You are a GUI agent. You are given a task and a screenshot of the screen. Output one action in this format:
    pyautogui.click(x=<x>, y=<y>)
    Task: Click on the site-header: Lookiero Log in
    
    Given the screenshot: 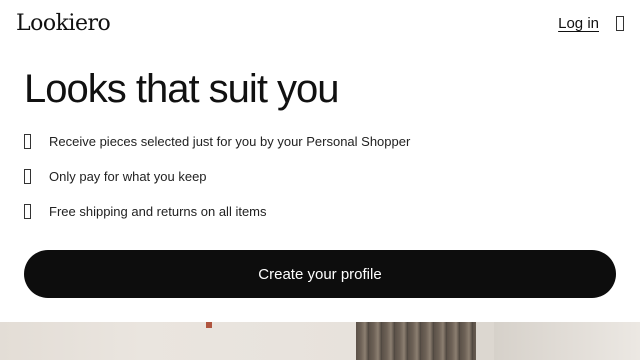 What is the action you would take?
    pyautogui.click(x=320, y=24)
    